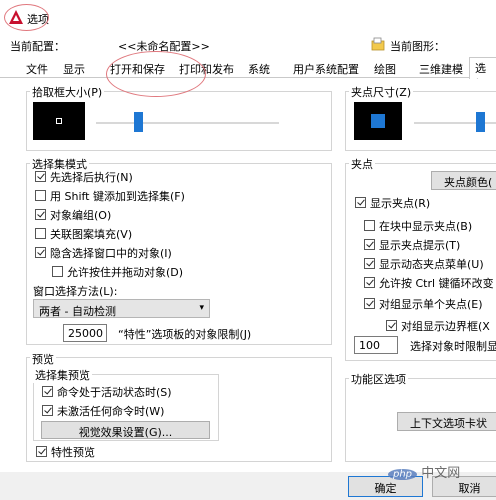  Describe the element at coordinates (453, 346) in the screenshot. I see `grip-limit-label: 选择对象时限制显` at that location.